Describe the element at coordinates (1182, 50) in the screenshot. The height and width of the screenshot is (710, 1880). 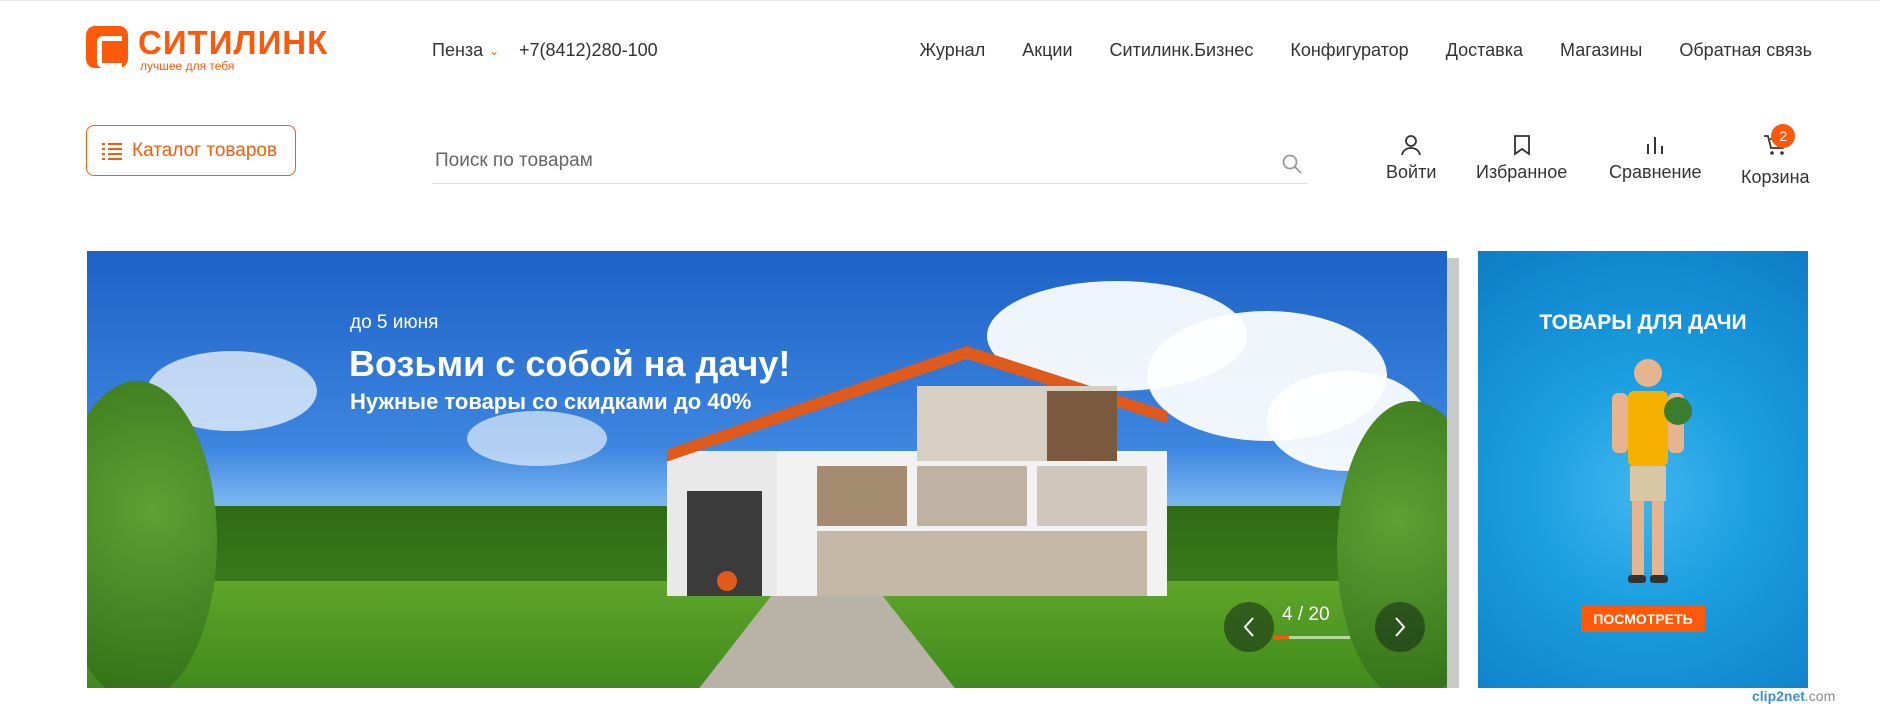
I see `nav-link-business: Ситилинк.Бизнес` at that location.